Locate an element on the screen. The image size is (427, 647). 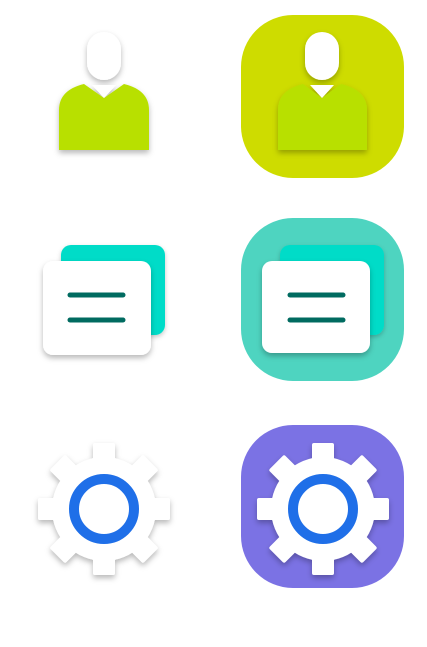
message-cards-icon-tile is located at coordinates (322, 300).